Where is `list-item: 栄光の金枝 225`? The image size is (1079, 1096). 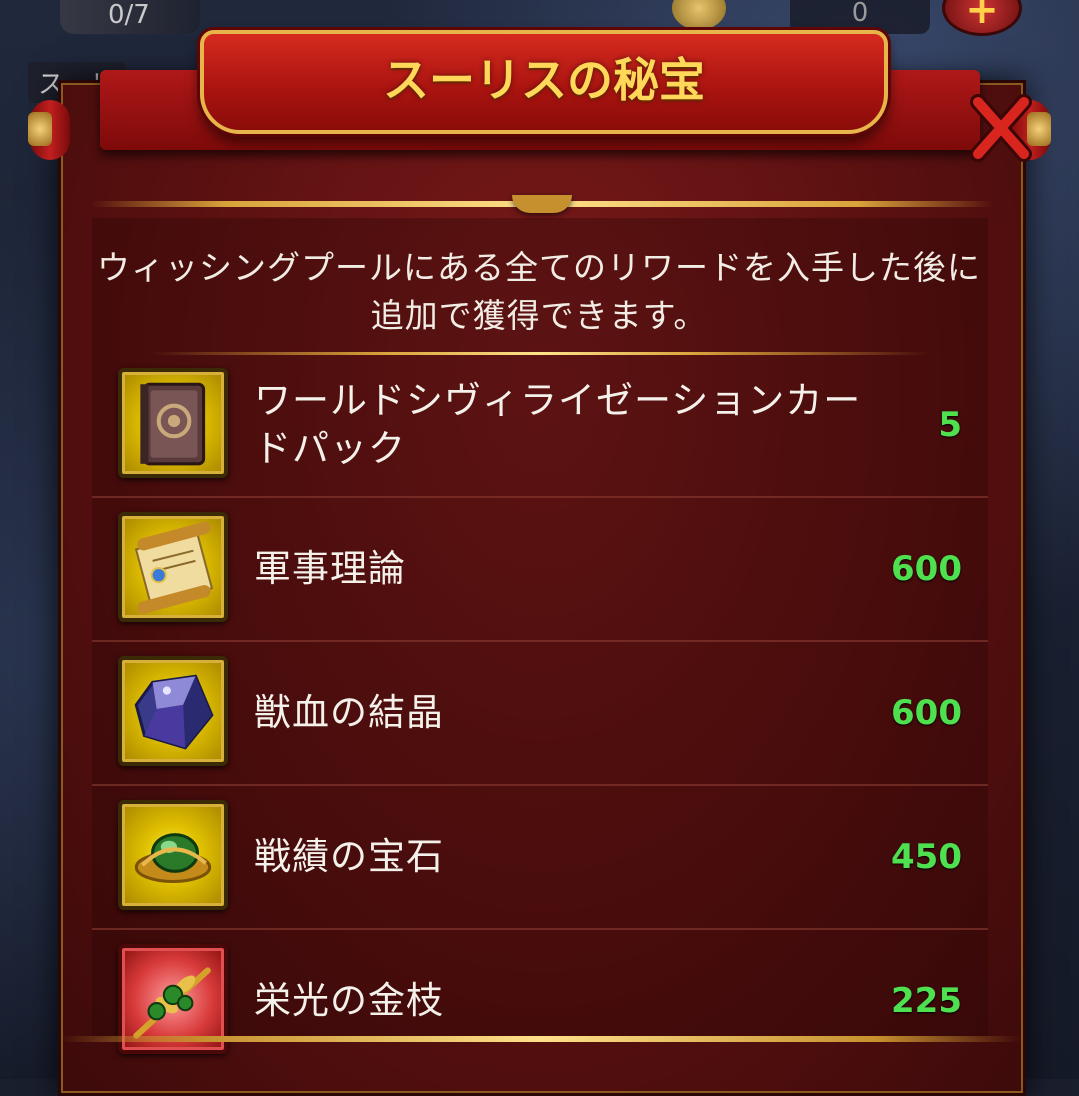
list-item: 栄光の金枝 225 is located at coordinates (540, 1001).